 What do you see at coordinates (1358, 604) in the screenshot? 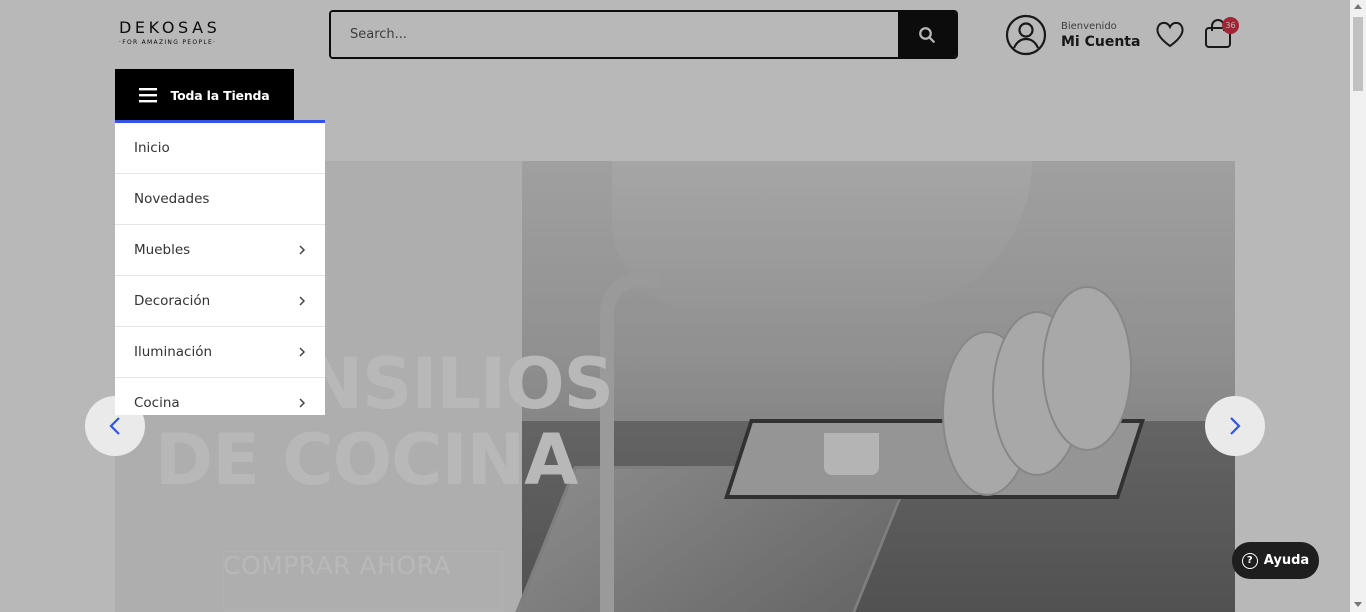
I see `scroll-down-arrow-icon` at bounding box center [1358, 604].